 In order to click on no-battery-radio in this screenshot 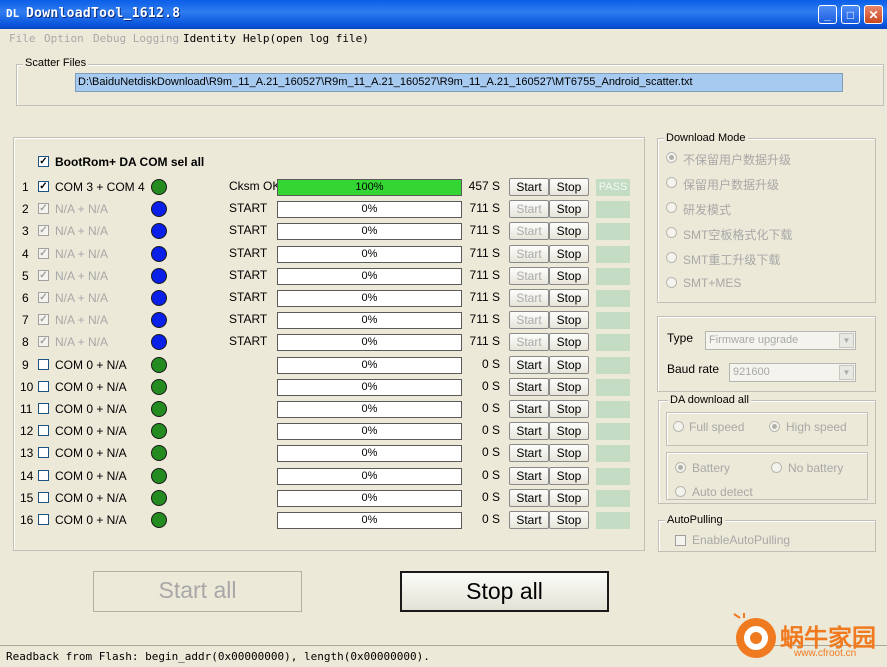, I will do `click(776, 467)`.